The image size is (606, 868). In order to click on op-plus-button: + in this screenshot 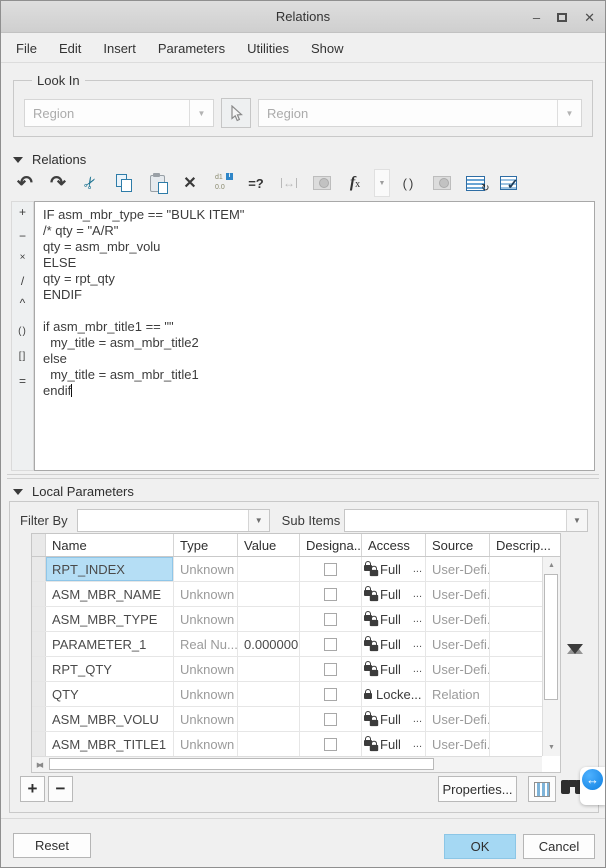, I will do `click(22, 212)`.